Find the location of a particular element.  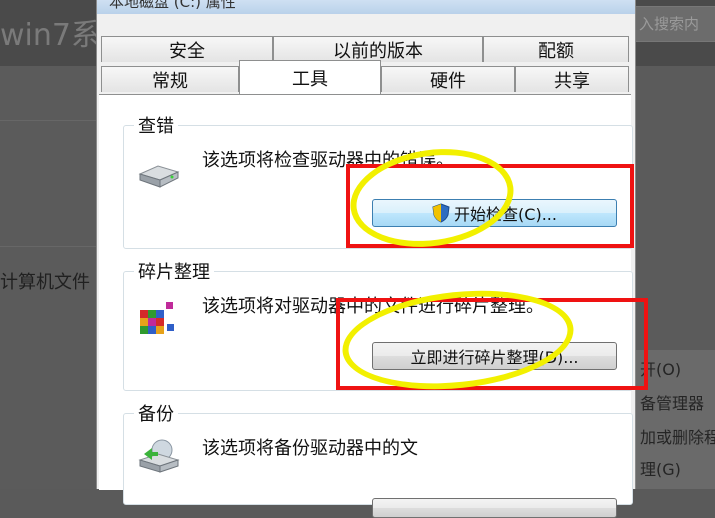

backup-icon is located at coordinates (159, 456).